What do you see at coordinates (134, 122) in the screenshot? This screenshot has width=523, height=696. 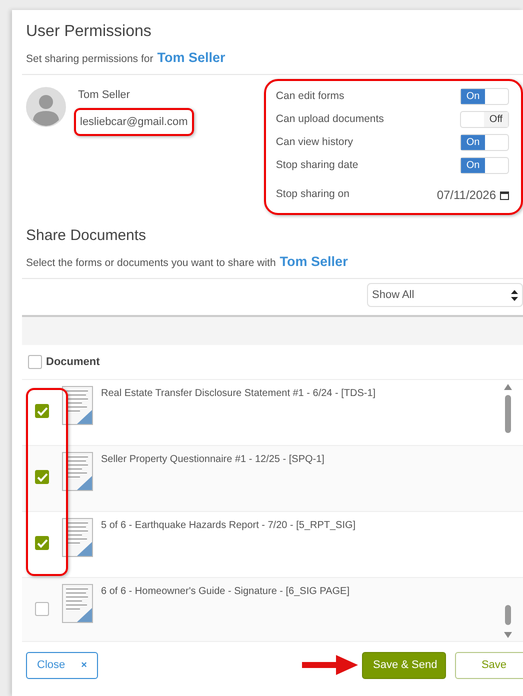 I see `user-email: lesliebcar@gmail.com` at bounding box center [134, 122].